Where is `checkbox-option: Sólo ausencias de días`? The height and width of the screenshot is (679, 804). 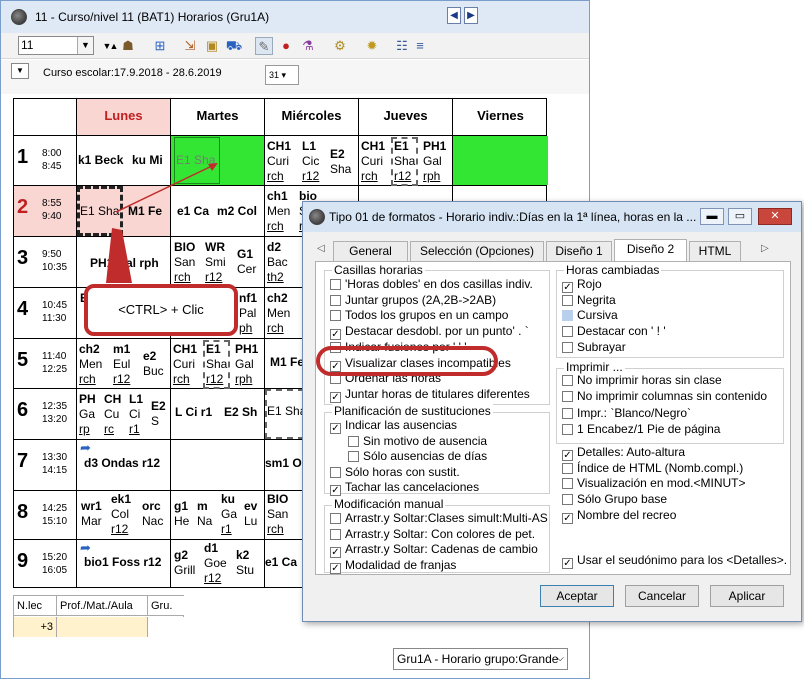
checkbox-option: Sólo ausencias de días is located at coordinates (417, 457).